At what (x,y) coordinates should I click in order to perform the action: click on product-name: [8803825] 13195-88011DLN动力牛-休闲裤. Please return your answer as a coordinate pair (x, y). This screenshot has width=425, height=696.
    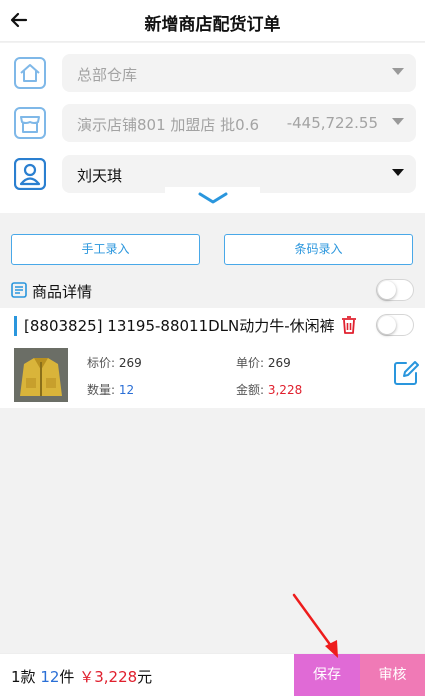
    Looking at the image, I should click on (179, 326).